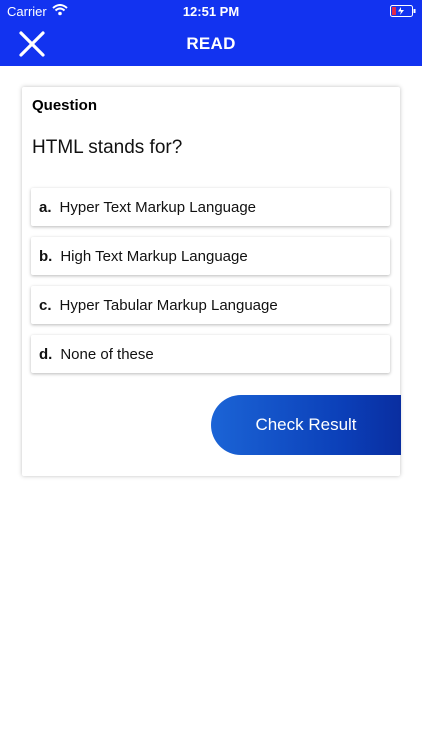 The width and height of the screenshot is (422, 750). I want to click on navigation-bar: READ, so click(211, 44).